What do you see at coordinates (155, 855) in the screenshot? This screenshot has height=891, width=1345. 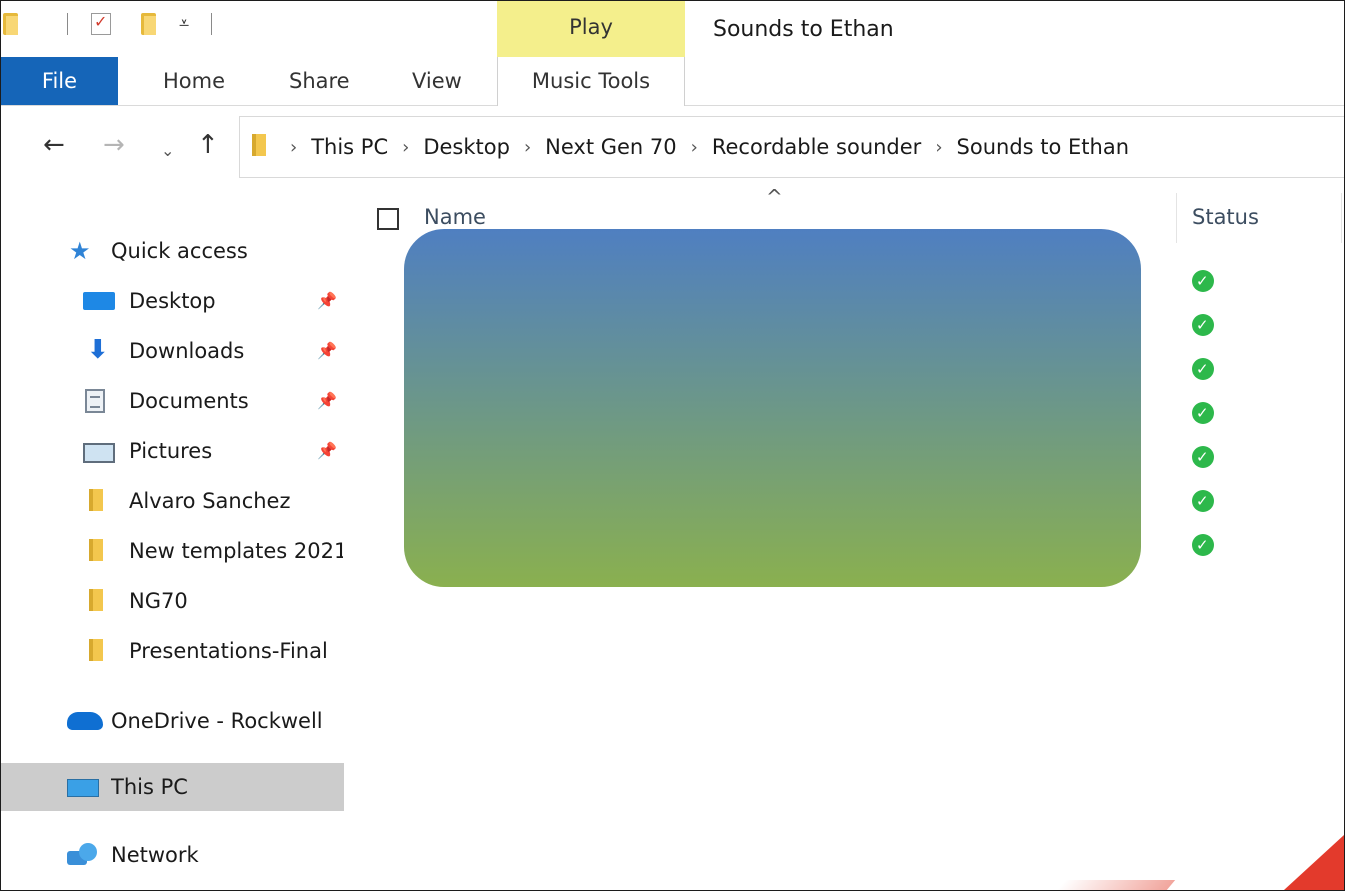 I see `sidebar-item-label: Network` at bounding box center [155, 855].